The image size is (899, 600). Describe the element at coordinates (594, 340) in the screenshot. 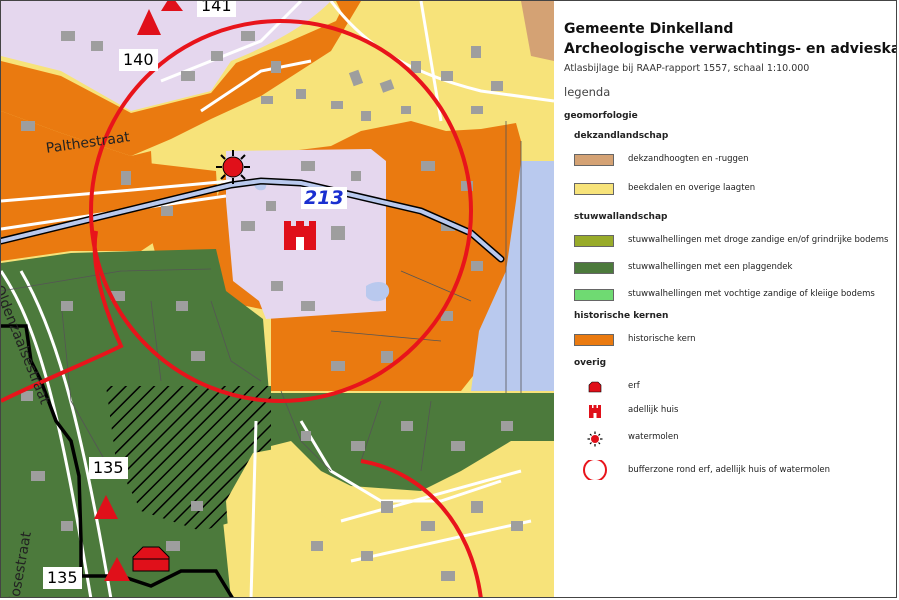

I see `swatch-historische-kern` at that location.